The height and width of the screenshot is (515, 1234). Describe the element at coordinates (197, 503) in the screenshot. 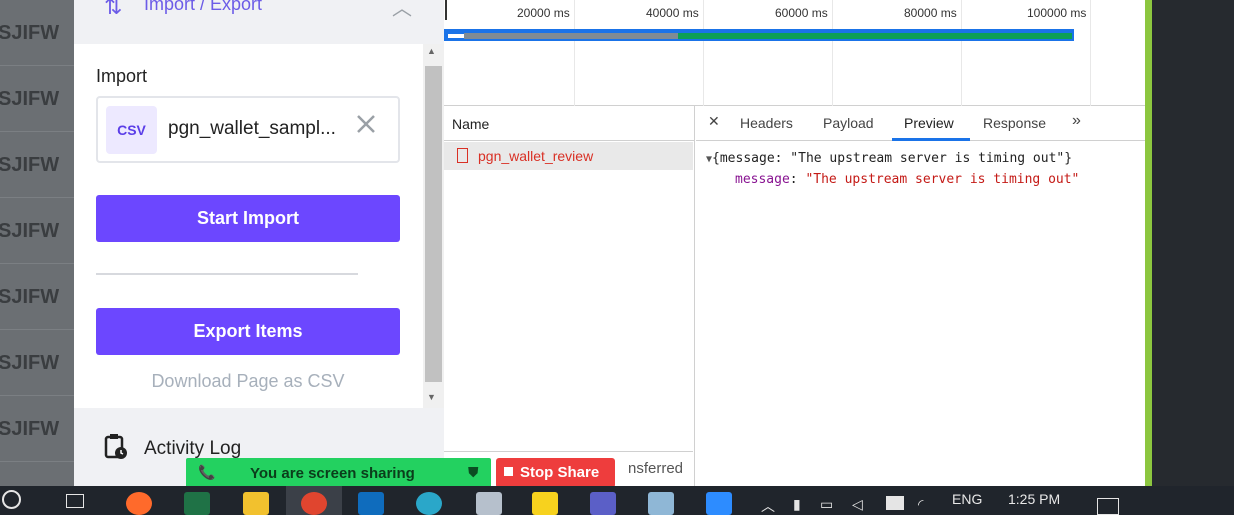

I see `excel-icon` at that location.